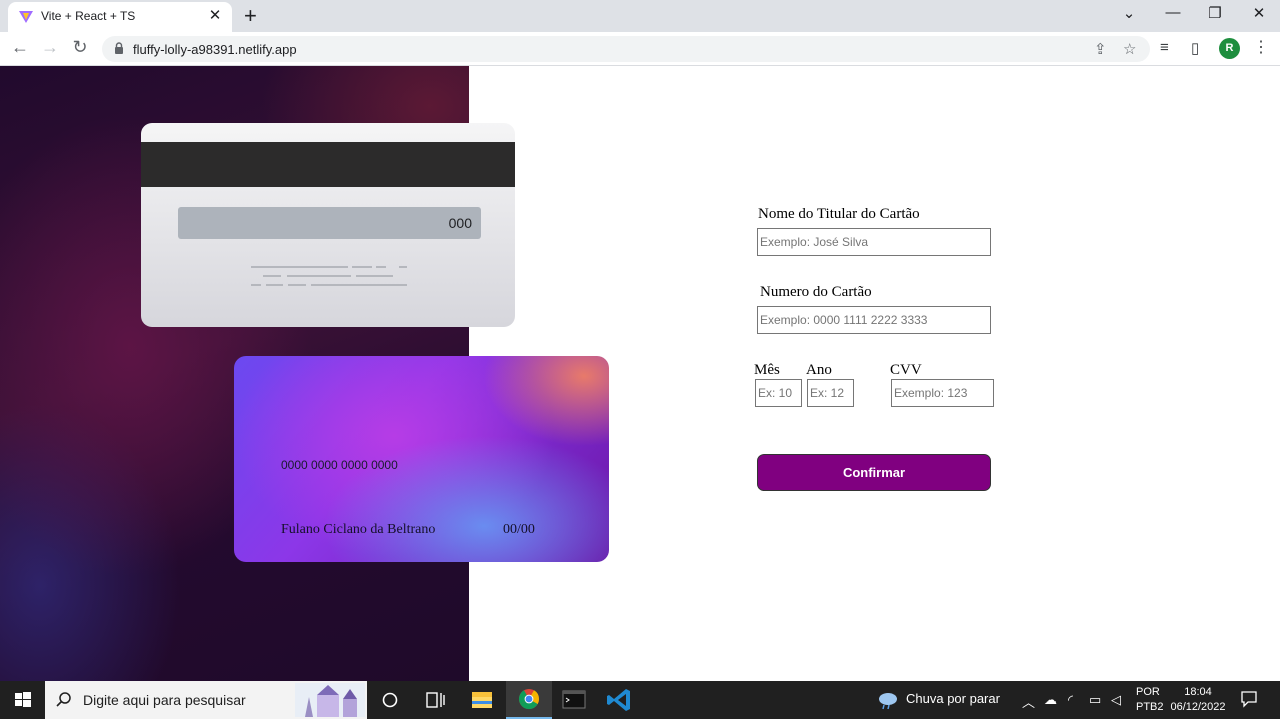 The image size is (1280, 719). Describe the element at coordinates (88, 16) in the screenshot. I see `tab-title: Vite + React + TS` at that location.